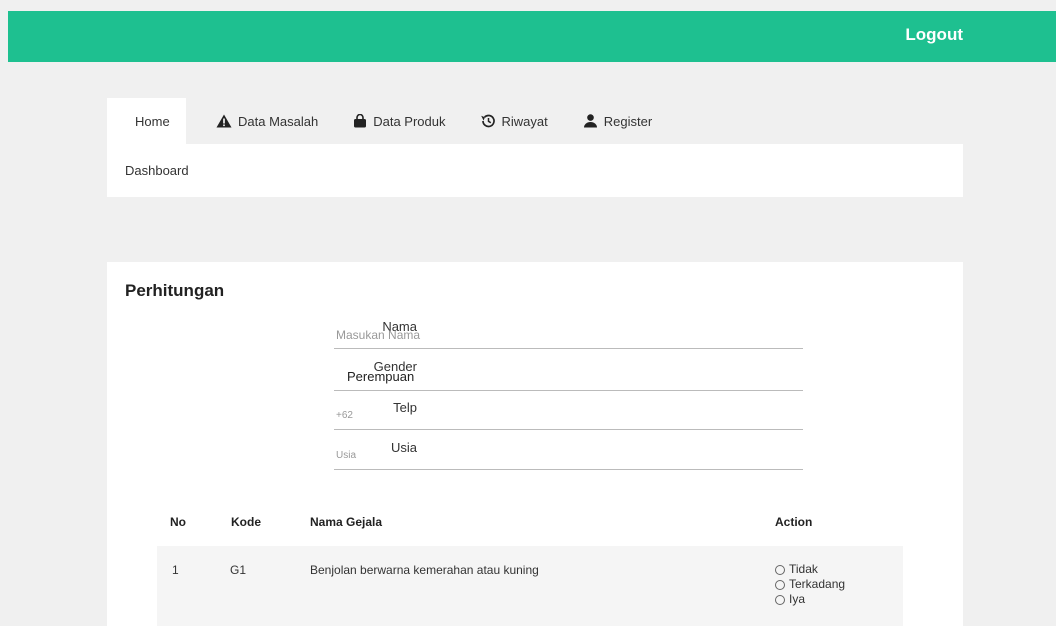 The image size is (1056, 626). Describe the element at coordinates (360, 121) in the screenshot. I see `bag-icon` at that location.